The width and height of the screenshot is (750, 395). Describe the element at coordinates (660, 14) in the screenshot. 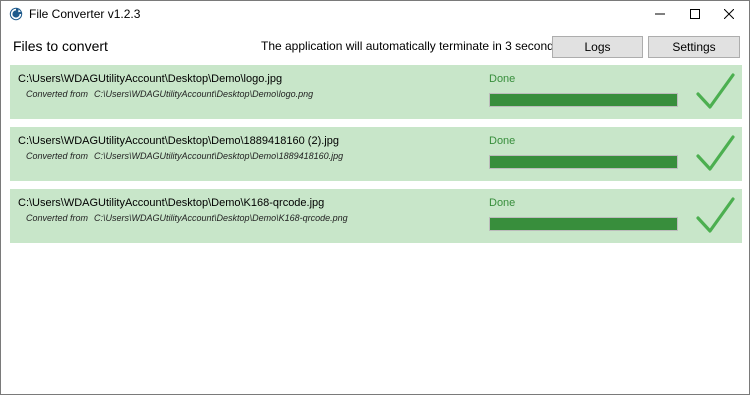

I see `minimize-icon` at that location.